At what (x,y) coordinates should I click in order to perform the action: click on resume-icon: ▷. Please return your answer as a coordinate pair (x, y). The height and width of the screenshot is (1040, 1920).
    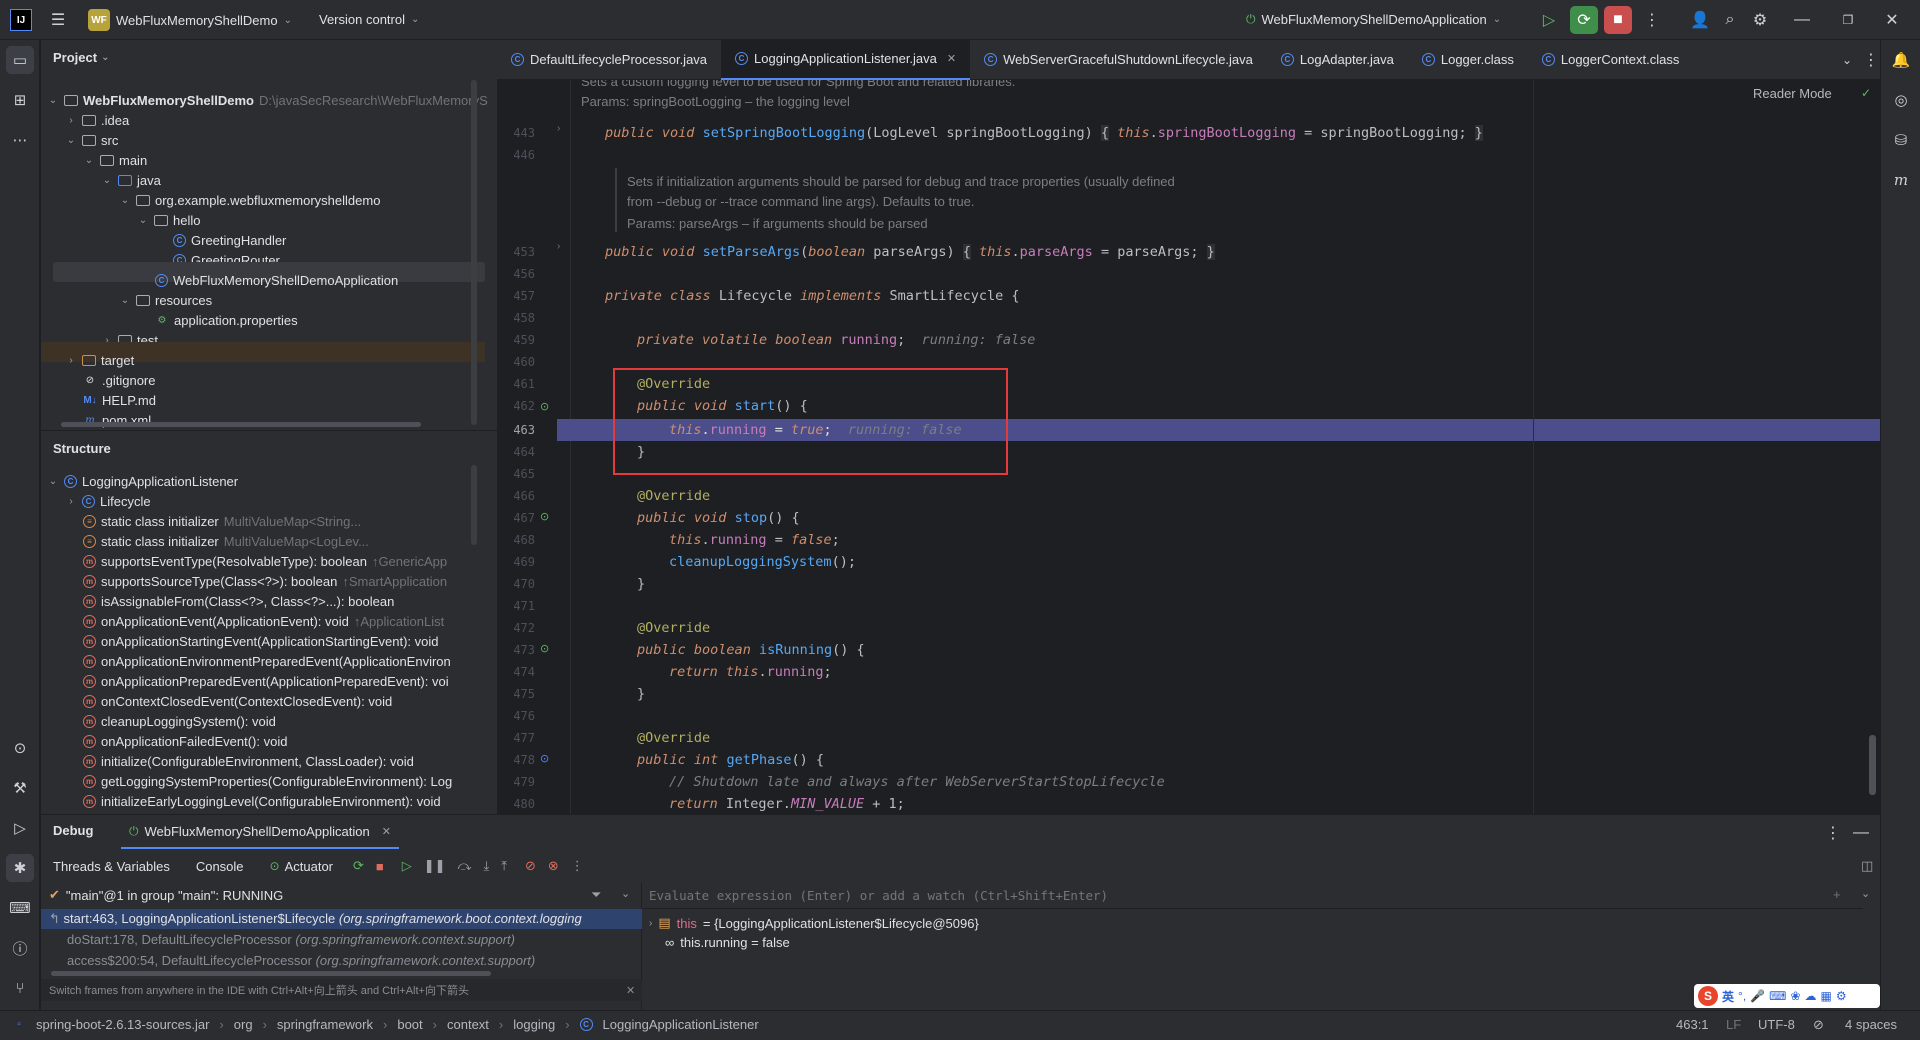
    Looking at the image, I should click on (1549, 20).